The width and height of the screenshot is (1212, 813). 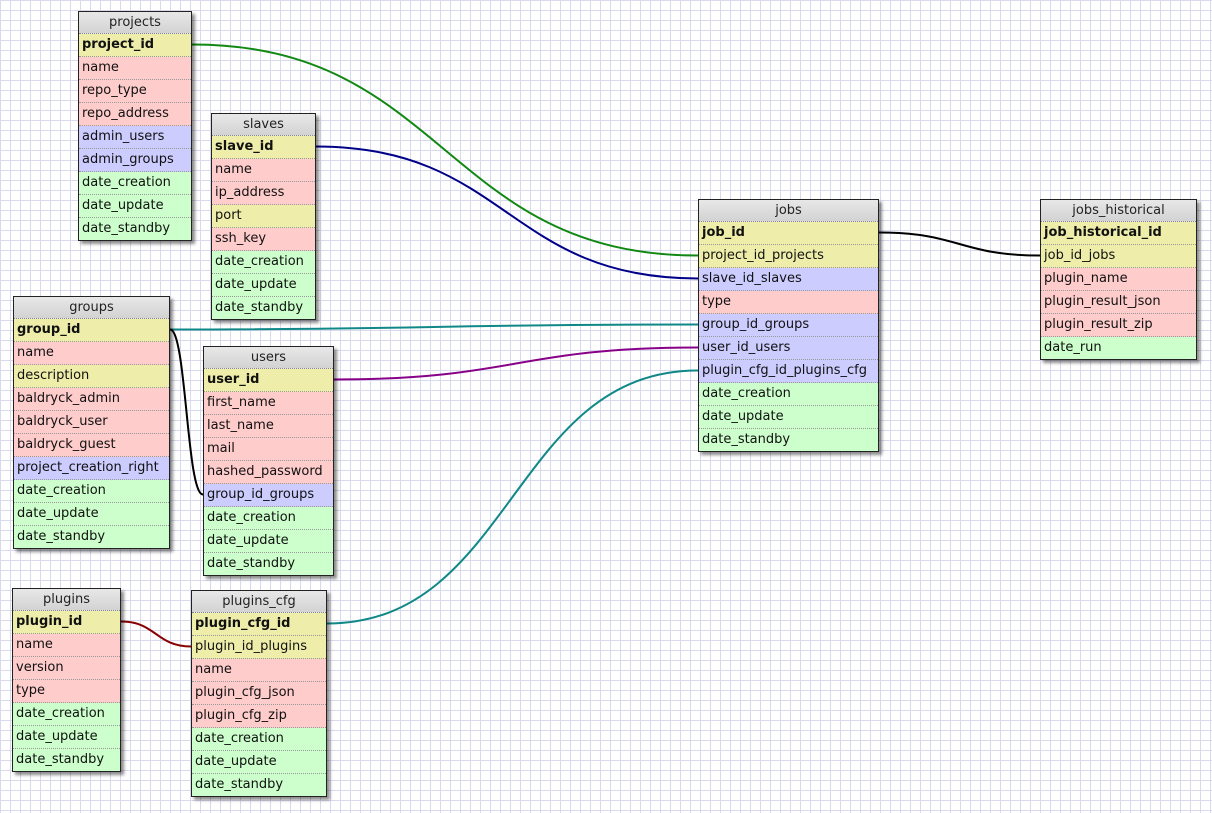 I want to click on primary-key-field: job_id, so click(x=788, y=233).